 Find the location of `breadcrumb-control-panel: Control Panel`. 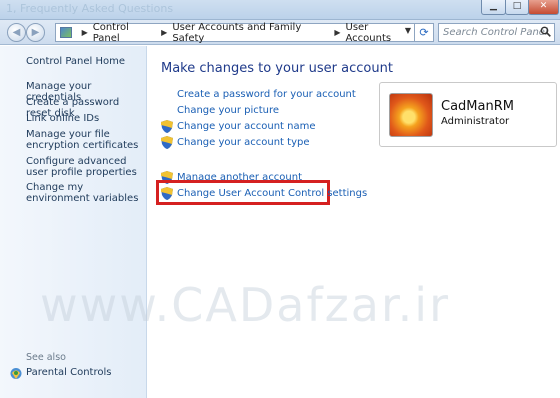

breadcrumb-control-panel: Control Panel is located at coordinates (124, 33).